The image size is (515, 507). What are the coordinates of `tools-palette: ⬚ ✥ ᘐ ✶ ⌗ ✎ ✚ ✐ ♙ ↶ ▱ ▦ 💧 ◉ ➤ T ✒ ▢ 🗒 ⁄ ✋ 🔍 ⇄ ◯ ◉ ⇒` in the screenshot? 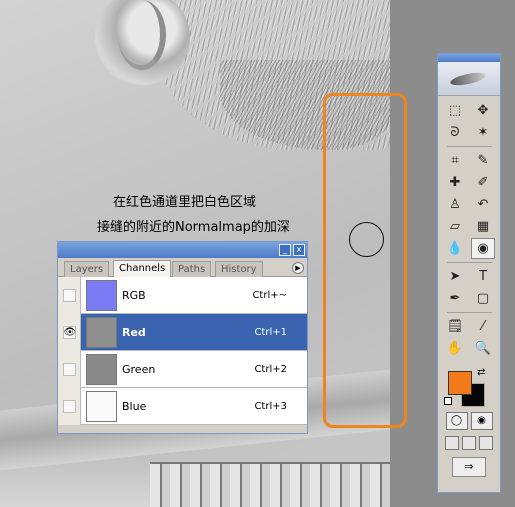 It's located at (469, 273).